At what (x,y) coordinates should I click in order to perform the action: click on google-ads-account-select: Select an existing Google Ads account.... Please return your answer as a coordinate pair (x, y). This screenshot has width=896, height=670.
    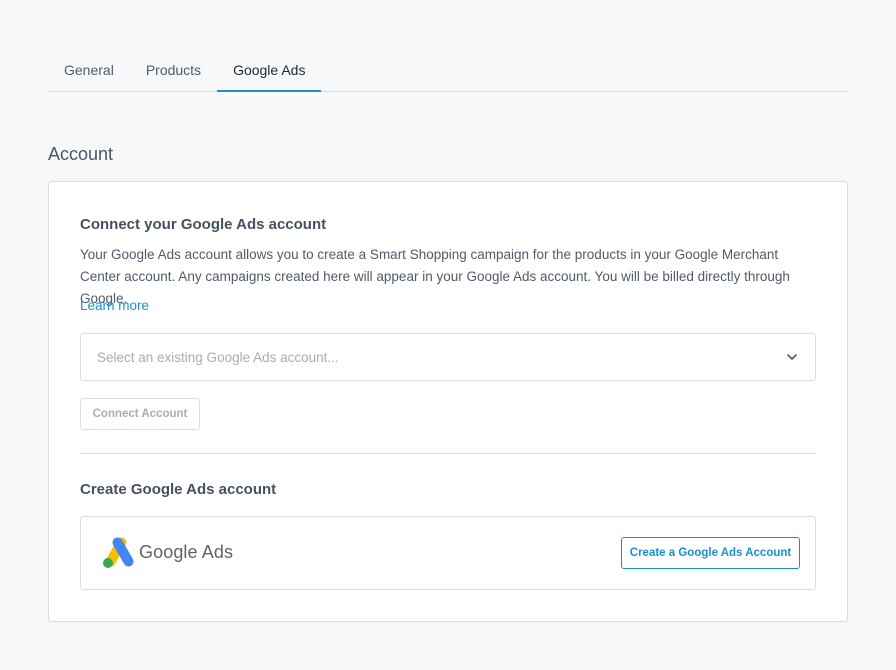
    Looking at the image, I should click on (448, 357).